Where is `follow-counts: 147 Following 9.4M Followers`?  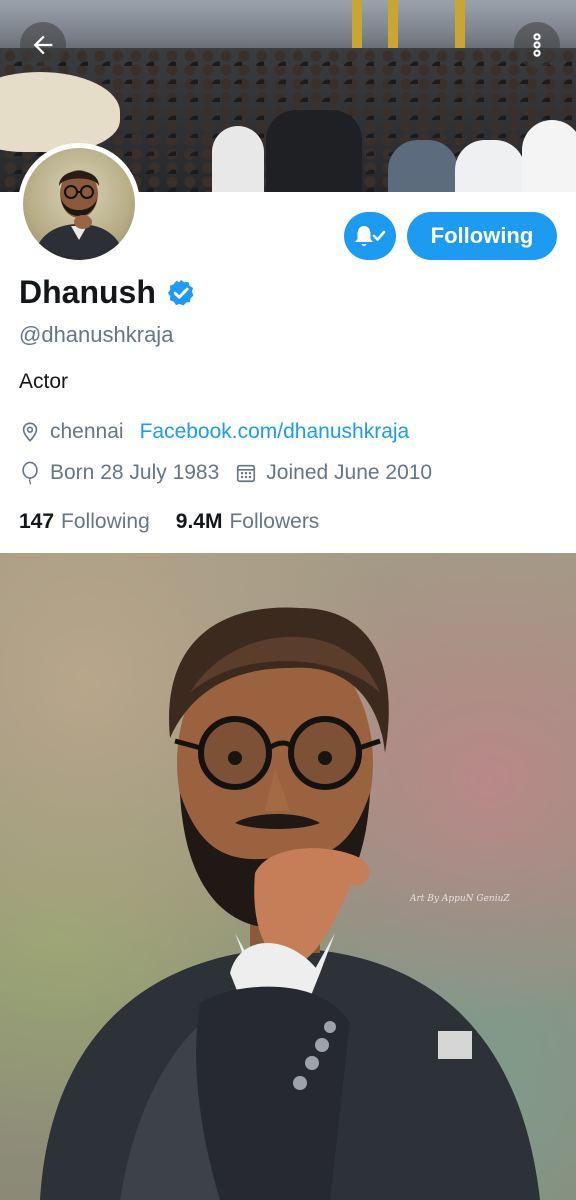
follow-counts: 147 Following 9.4M Followers is located at coordinates (182, 522).